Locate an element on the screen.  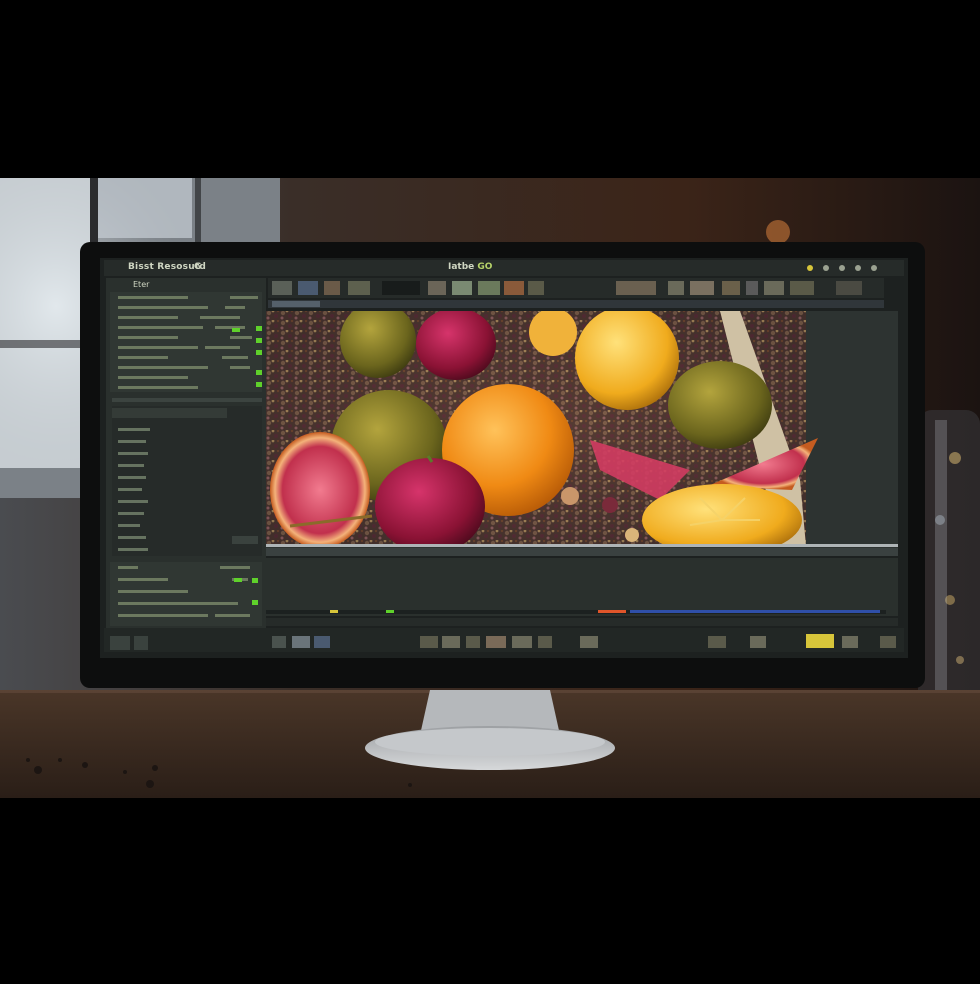
document-title-num: GO is located at coordinates (485, 267).